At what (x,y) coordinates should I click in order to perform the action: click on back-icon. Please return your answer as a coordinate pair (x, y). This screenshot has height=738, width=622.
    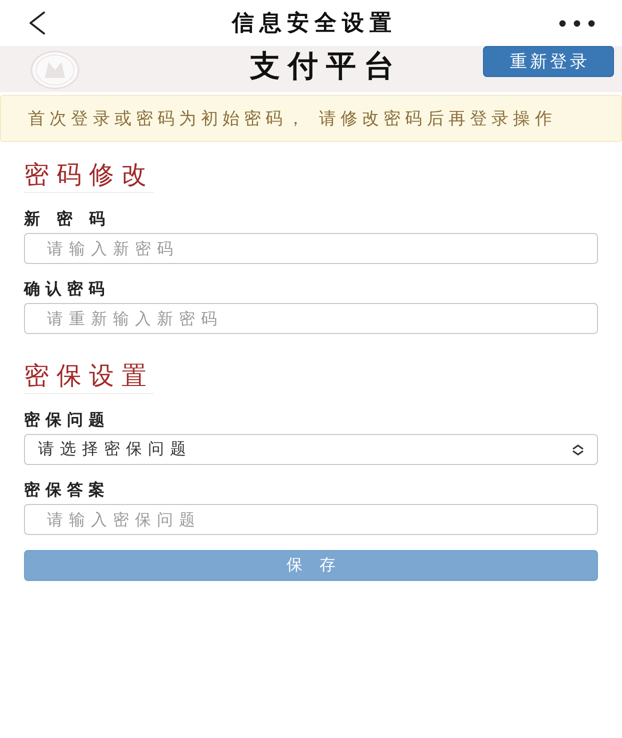
    Looking at the image, I should click on (37, 23).